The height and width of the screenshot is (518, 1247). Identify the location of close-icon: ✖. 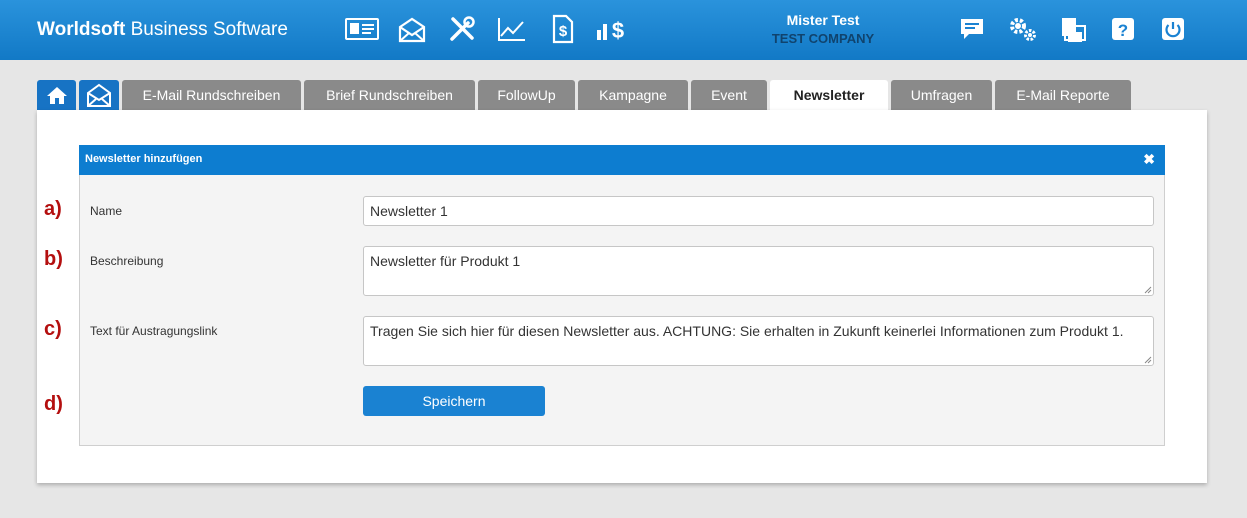
(1149, 159).